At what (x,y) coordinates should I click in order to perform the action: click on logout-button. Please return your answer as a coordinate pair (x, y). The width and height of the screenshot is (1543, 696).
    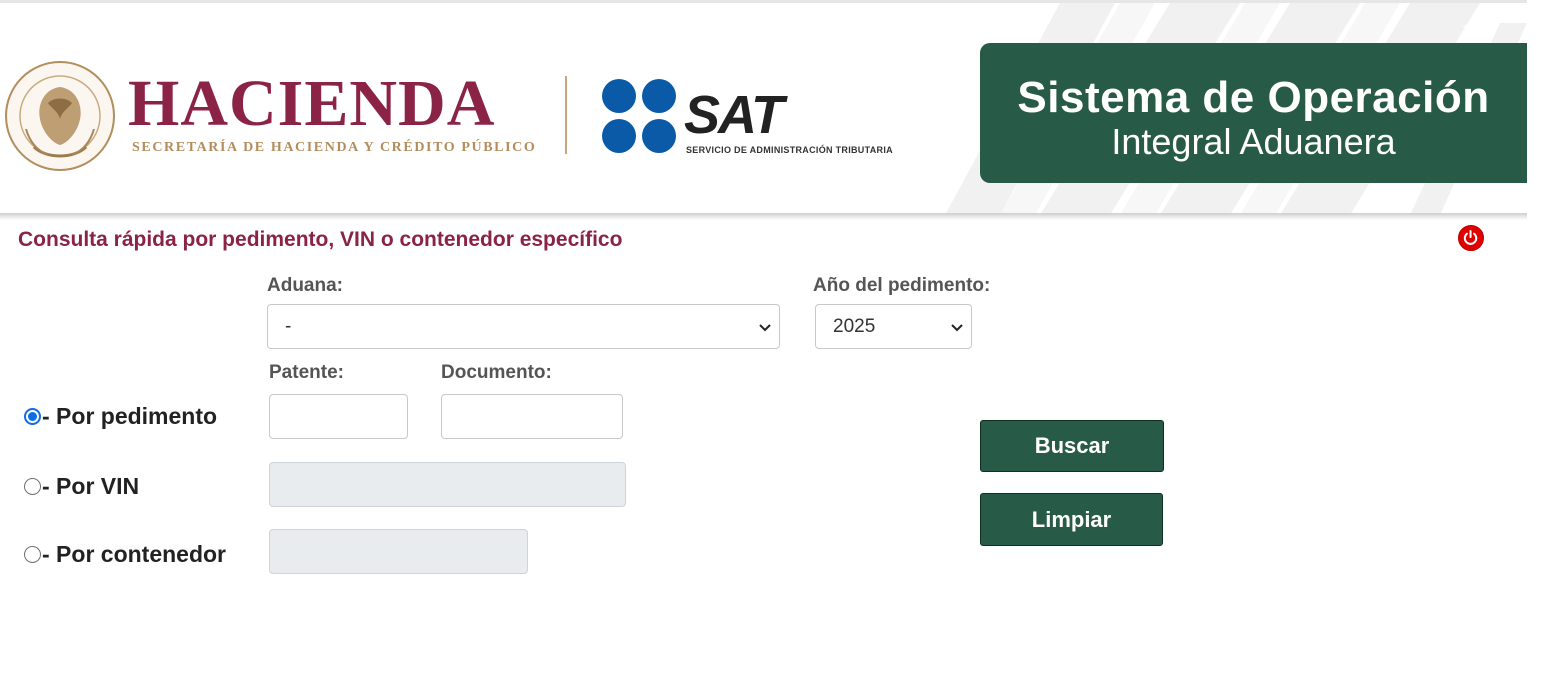
    Looking at the image, I should click on (1471, 238).